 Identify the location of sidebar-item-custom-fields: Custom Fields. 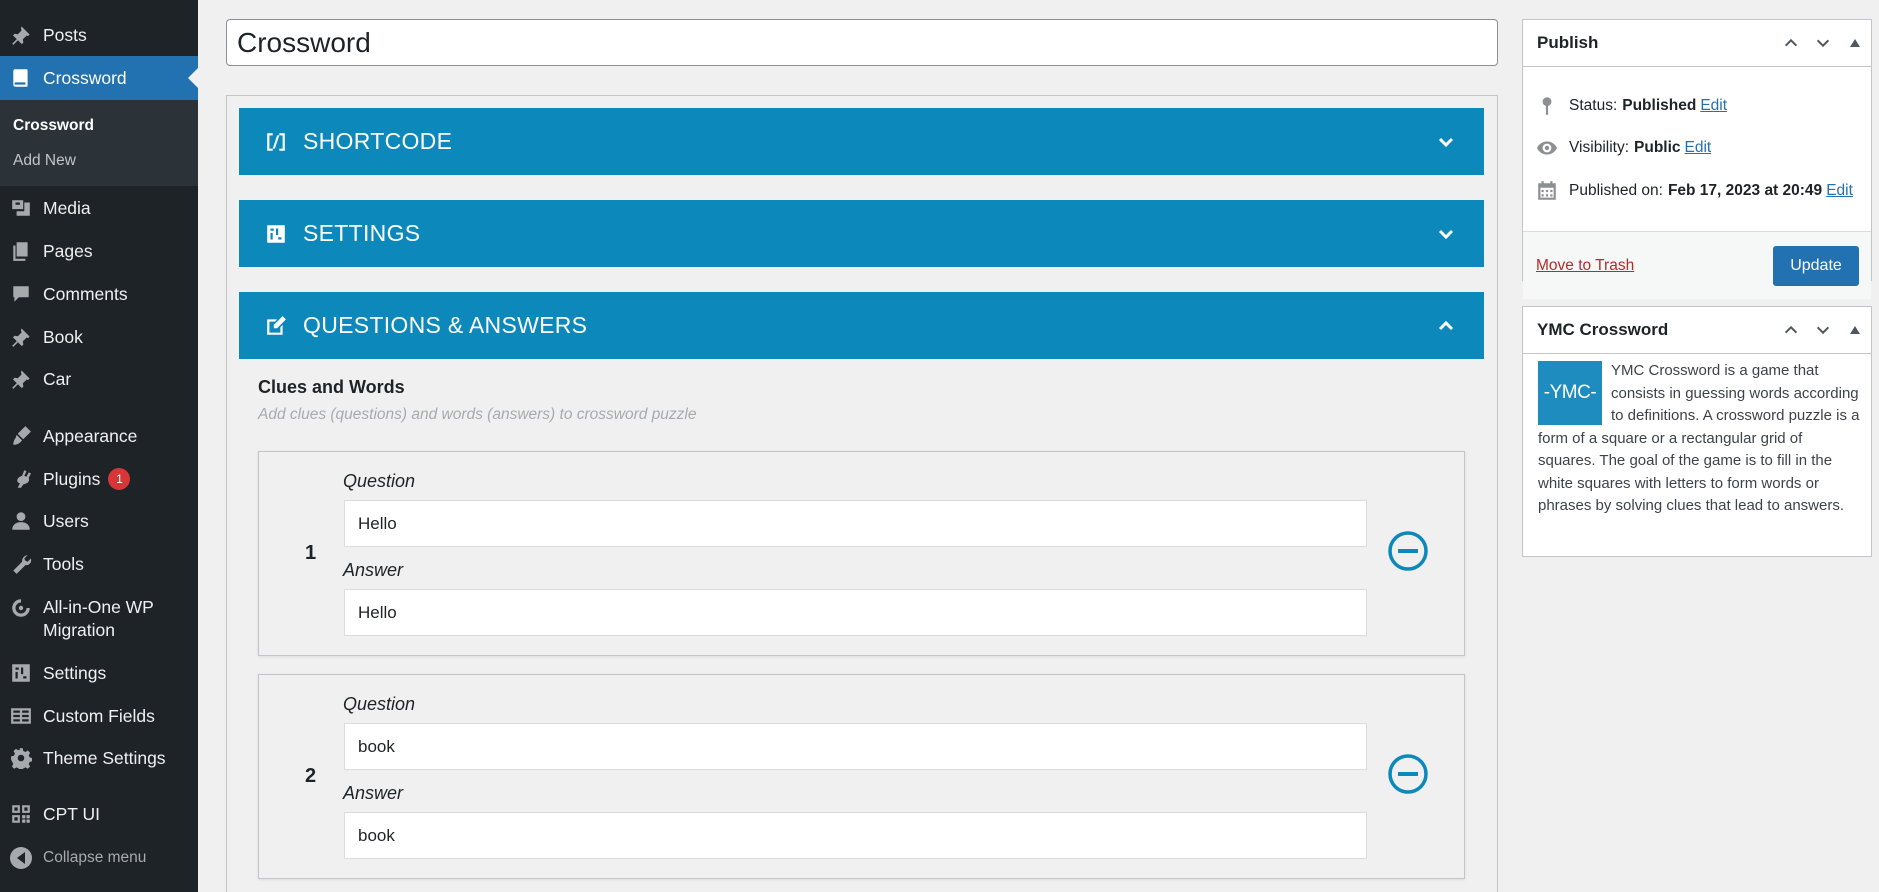
(99, 716).